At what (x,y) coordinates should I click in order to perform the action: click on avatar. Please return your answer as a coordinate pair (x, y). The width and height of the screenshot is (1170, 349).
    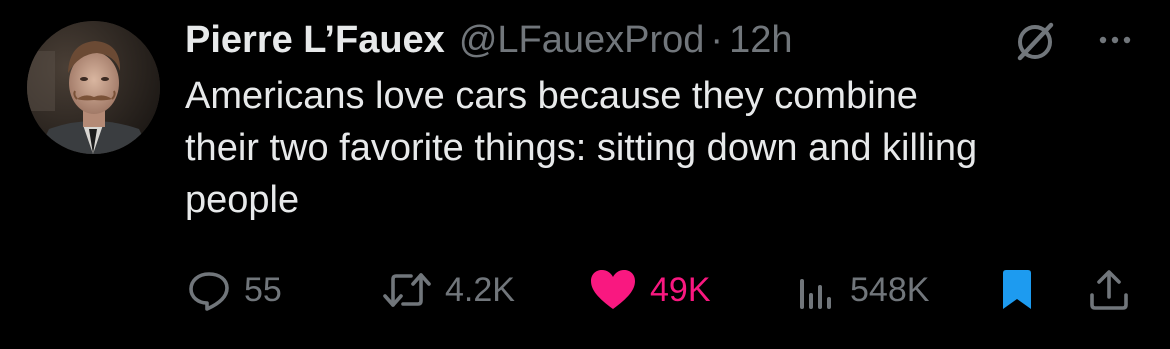
    Looking at the image, I should click on (93, 87).